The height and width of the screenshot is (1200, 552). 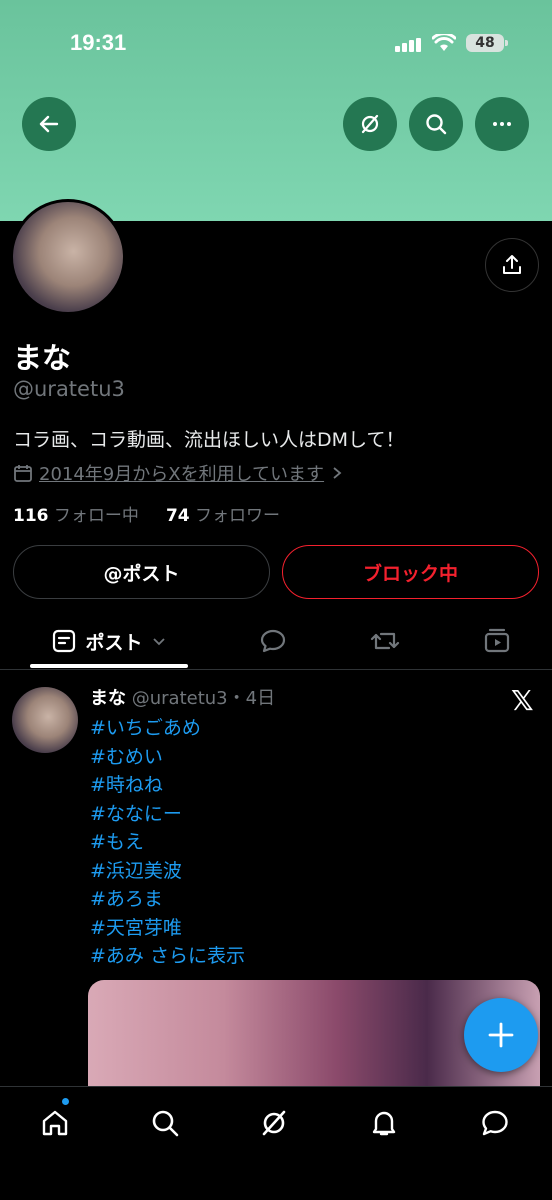 What do you see at coordinates (177, 516) in the screenshot?
I see `followers-count: 74` at bounding box center [177, 516].